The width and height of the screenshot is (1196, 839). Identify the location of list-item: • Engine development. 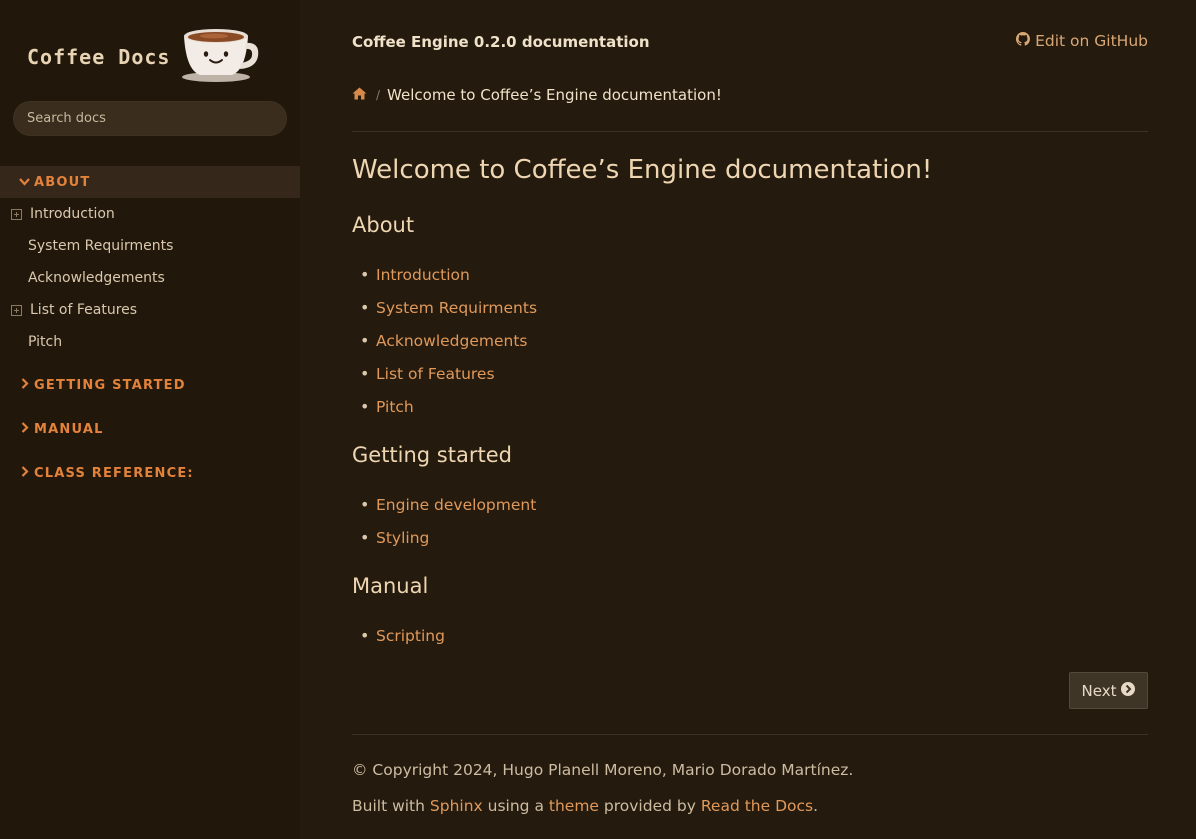
(444, 504).